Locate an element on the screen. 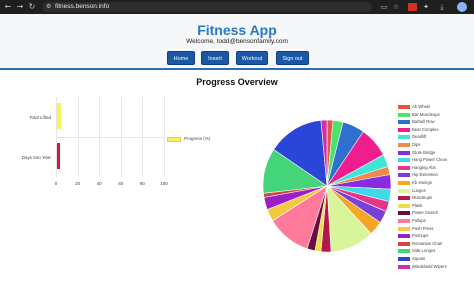  forward-icon: → is located at coordinates (20, 7).